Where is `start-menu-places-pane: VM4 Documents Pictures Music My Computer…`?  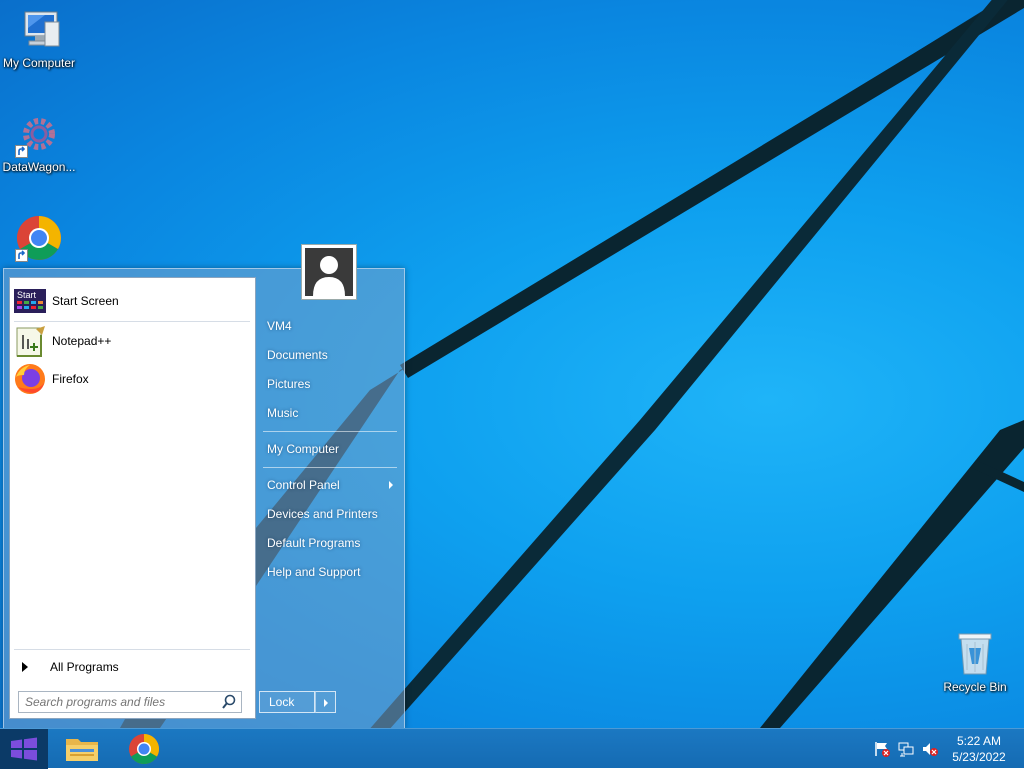
start-menu-places-pane: VM4 Documents Pictures Music My Computer… is located at coordinates (331, 499).